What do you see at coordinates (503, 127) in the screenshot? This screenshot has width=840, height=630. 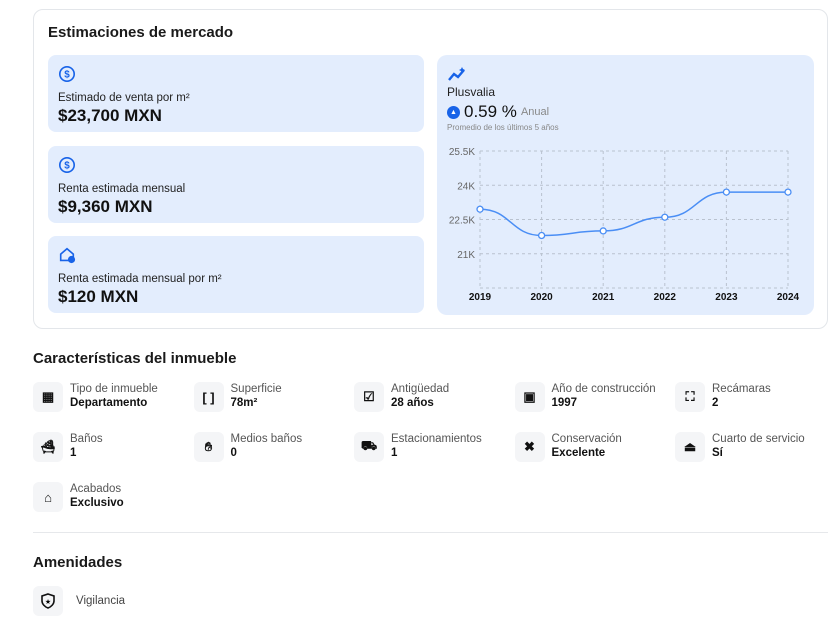 I see `plusvalia-note: Promedio de los últimos 5 años` at bounding box center [503, 127].